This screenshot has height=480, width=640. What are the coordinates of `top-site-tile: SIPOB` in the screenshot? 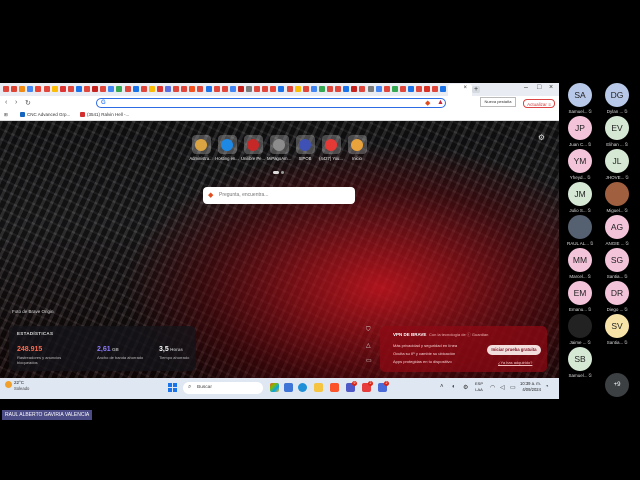 It's located at (305, 148).